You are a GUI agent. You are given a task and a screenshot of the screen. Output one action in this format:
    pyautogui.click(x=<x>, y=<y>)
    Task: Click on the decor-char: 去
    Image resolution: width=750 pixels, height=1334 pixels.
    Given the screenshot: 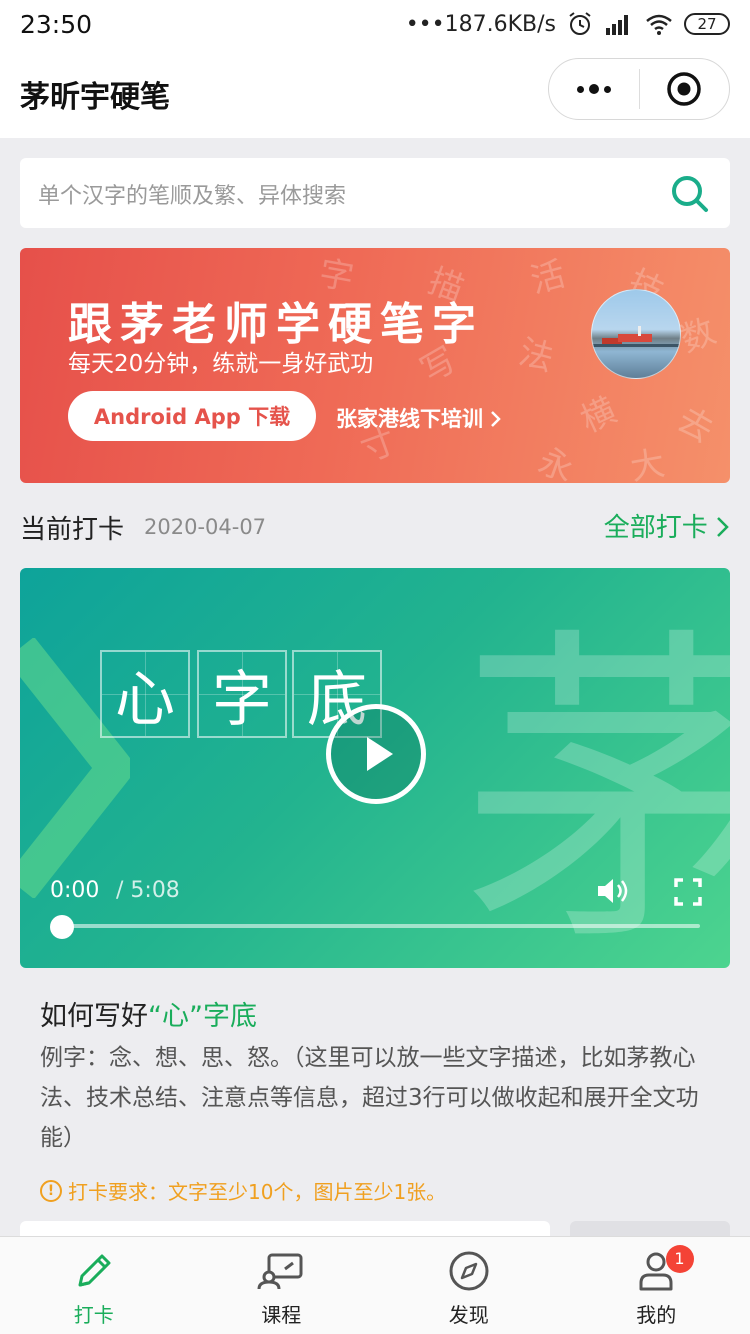 What is the action you would take?
    pyautogui.click(x=695, y=425)
    